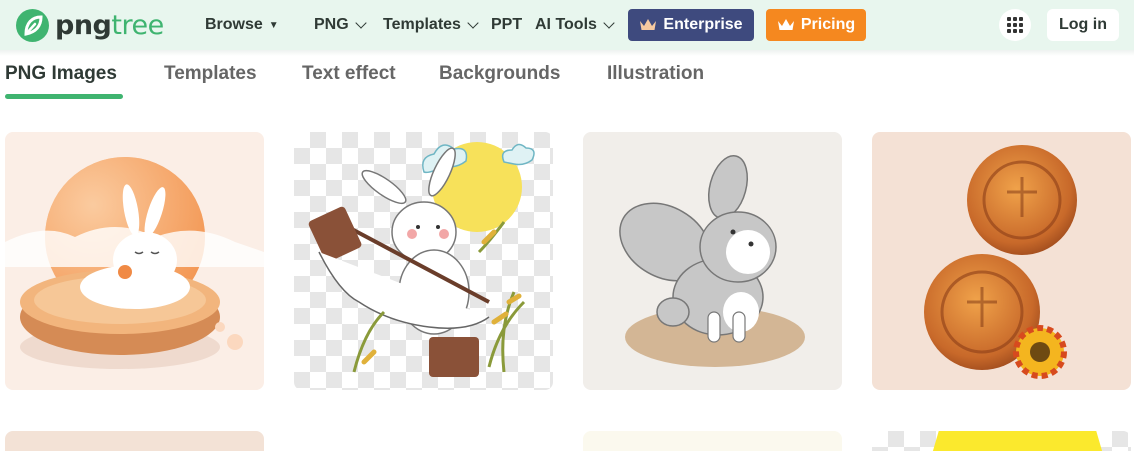 Image resolution: width=1134 pixels, height=451 pixels. I want to click on gray-rabbit-image, so click(712, 260).